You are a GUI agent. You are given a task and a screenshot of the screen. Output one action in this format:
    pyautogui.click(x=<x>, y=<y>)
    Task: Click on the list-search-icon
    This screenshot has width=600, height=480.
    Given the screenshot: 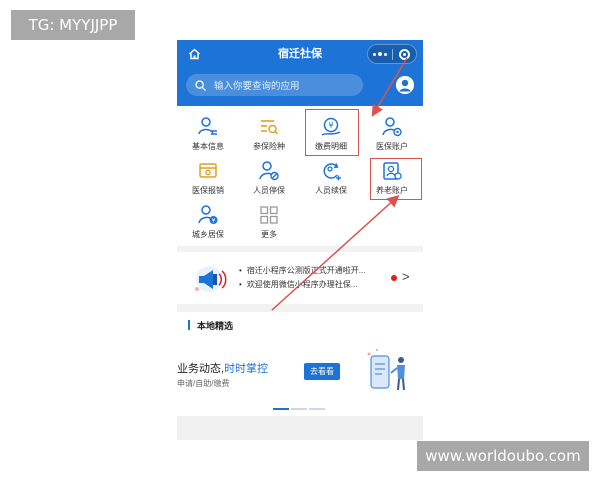 What is the action you would take?
    pyautogui.click(x=269, y=127)
    